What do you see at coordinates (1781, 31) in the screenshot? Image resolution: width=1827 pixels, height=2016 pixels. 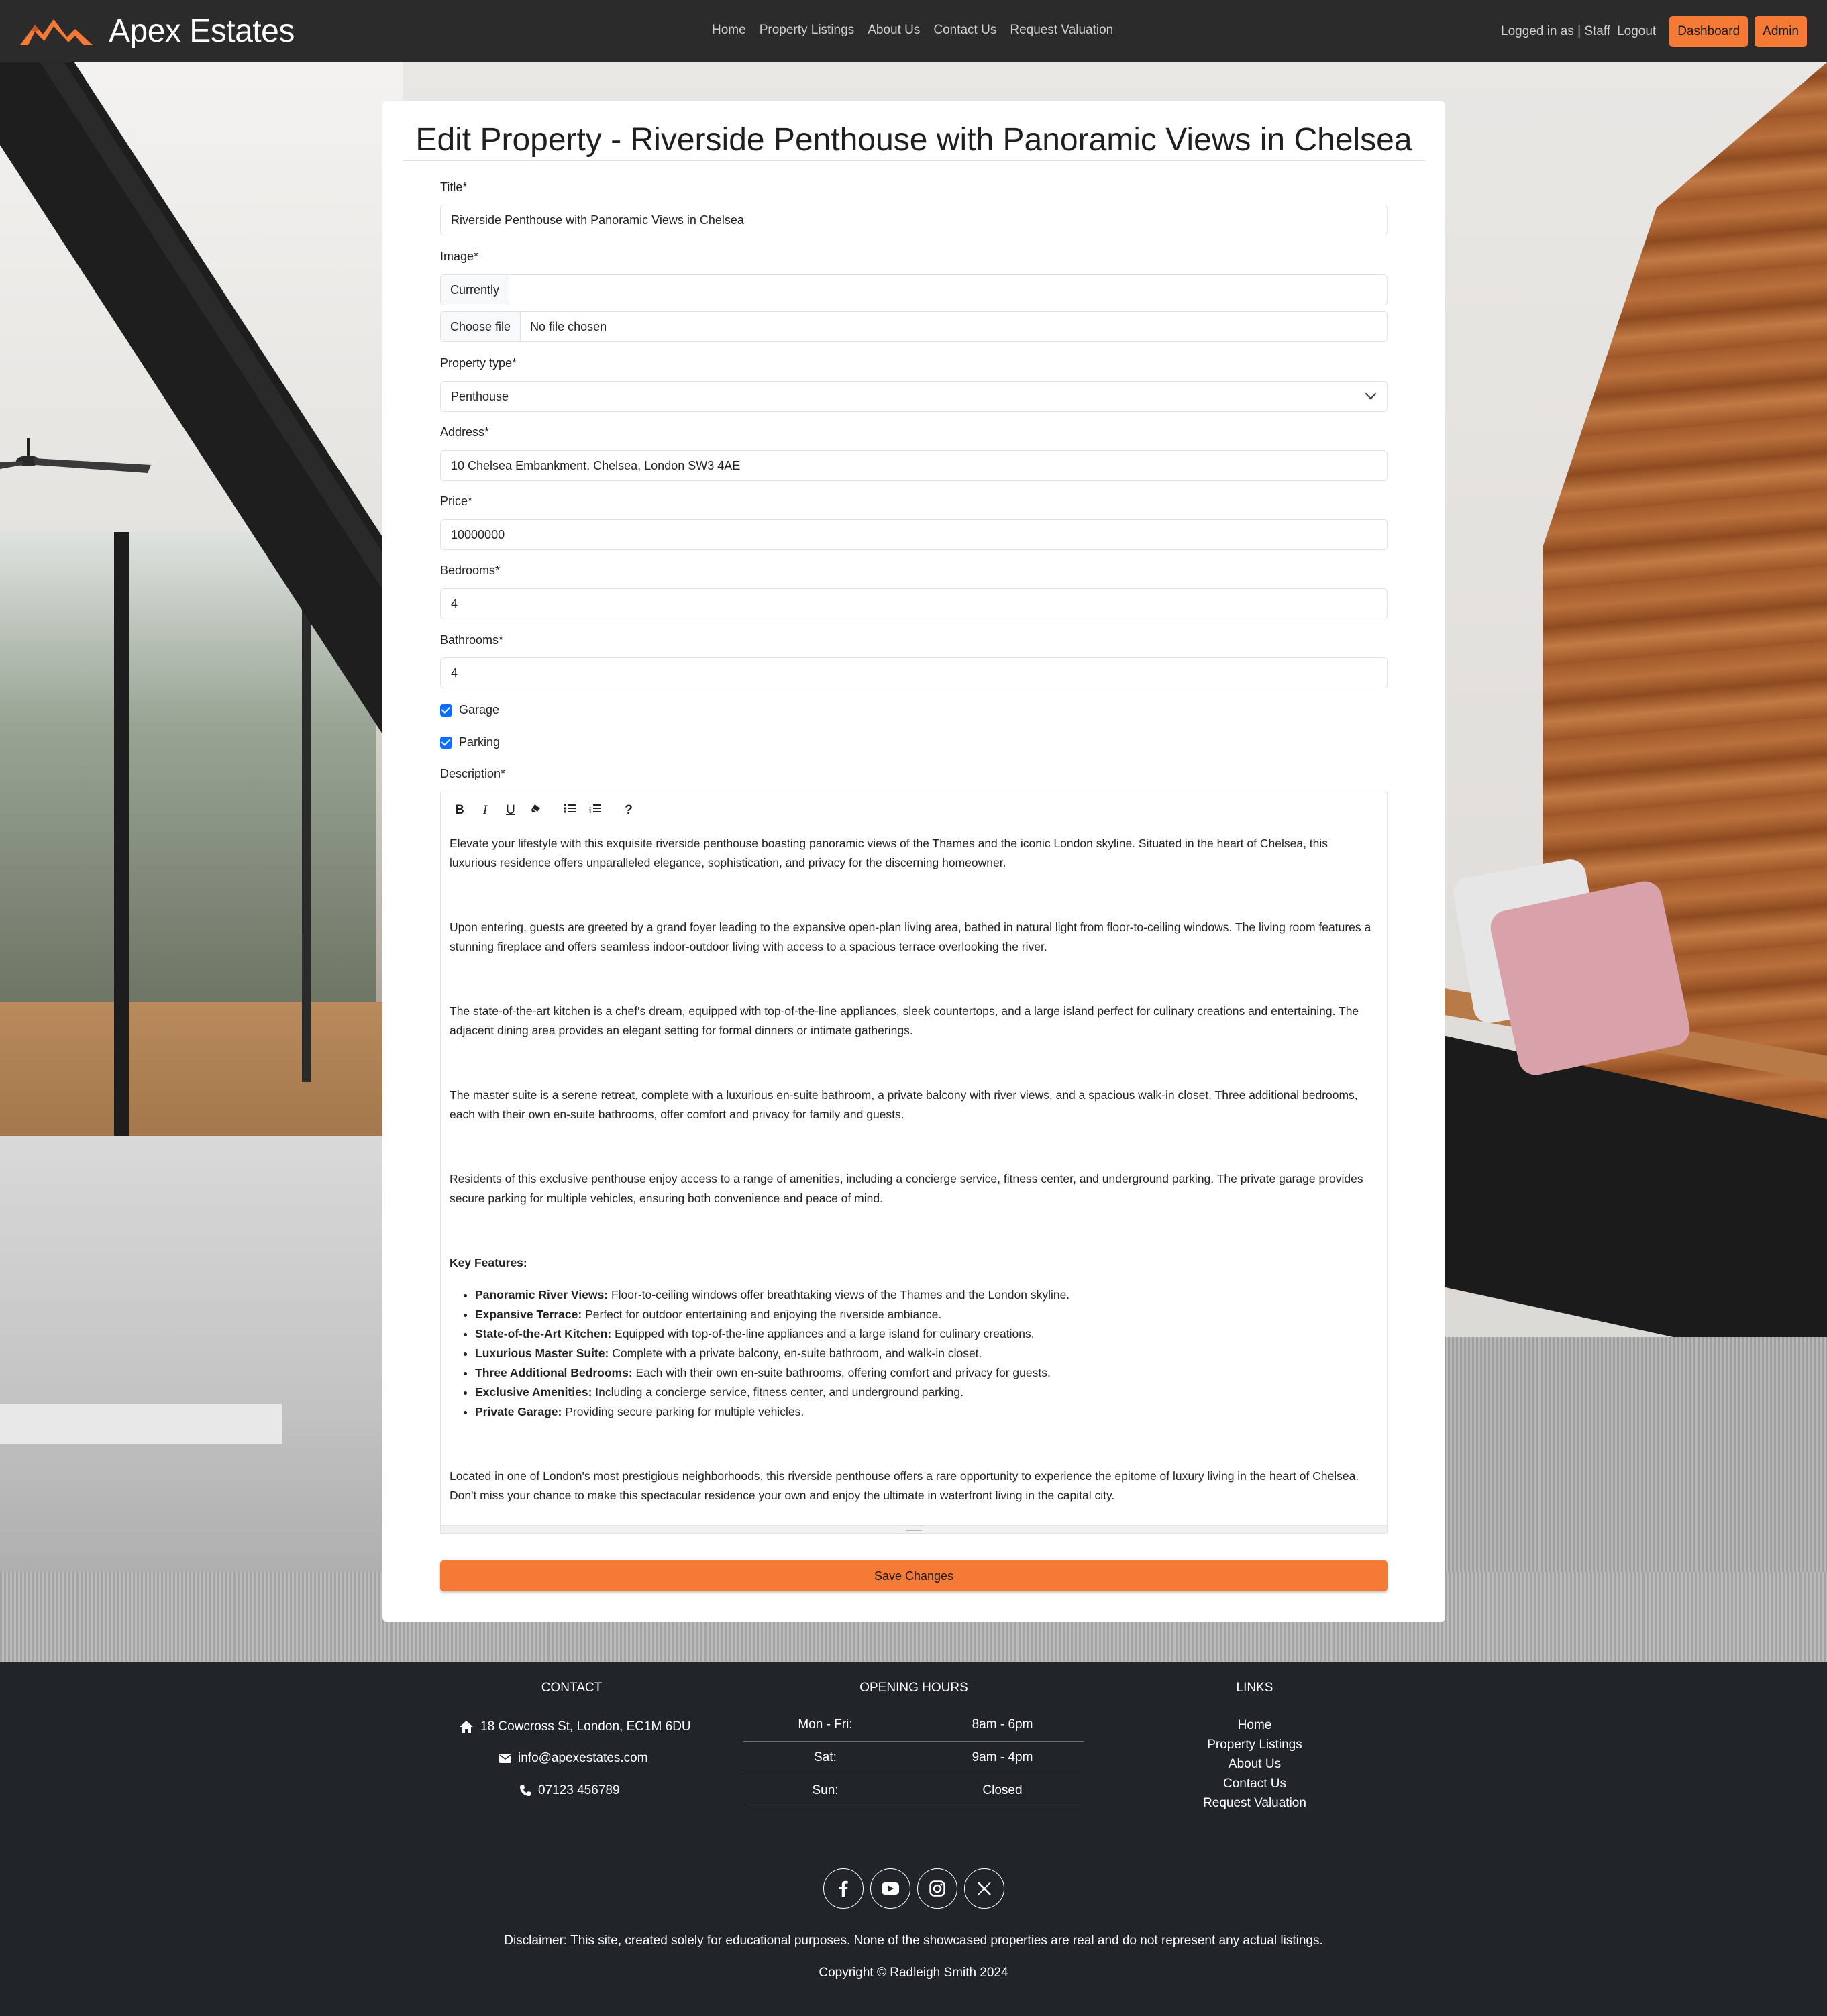 I see `admin-button: Admin` at bounding box center [1781, 31].